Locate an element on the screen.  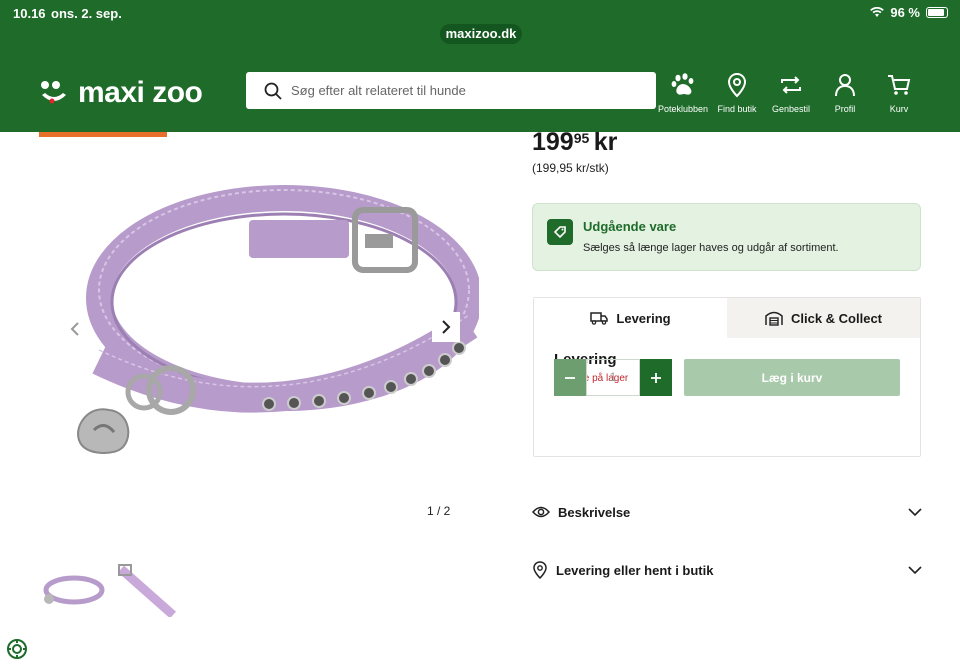
url-bar: maxizoo.dk is located at coordinates (481, 34).